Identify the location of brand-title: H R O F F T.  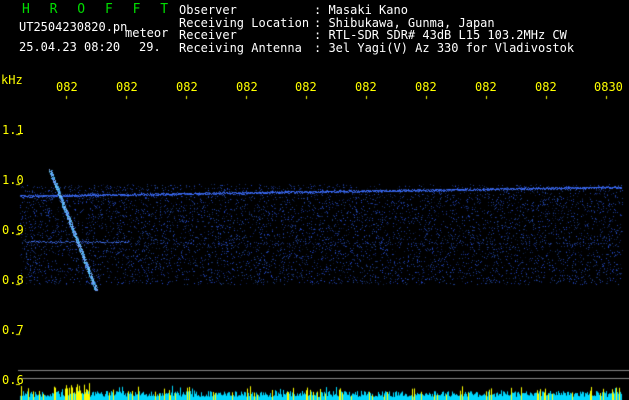
(98, 9).